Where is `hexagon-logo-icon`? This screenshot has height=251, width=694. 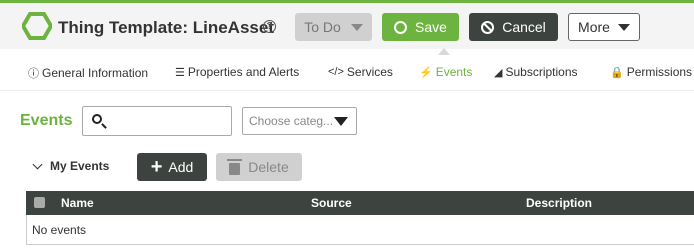 hexagon-logo-icon is located at coordinates (37, 26).